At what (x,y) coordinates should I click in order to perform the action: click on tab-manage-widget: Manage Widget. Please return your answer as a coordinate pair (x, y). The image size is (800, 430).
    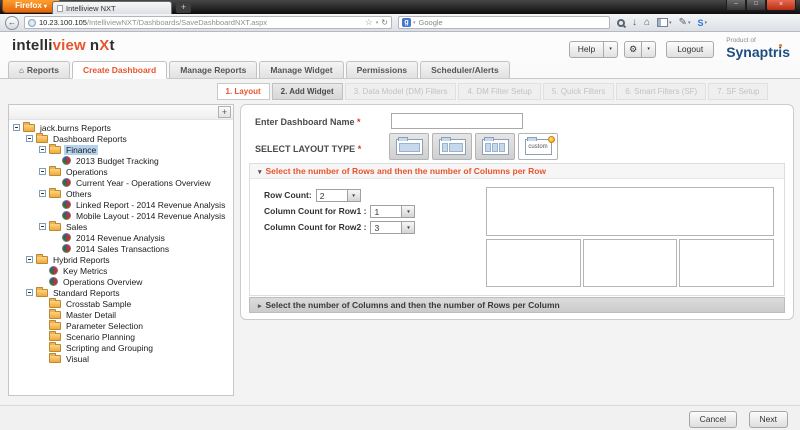
    Looking at the image, I should click on (301, 70).